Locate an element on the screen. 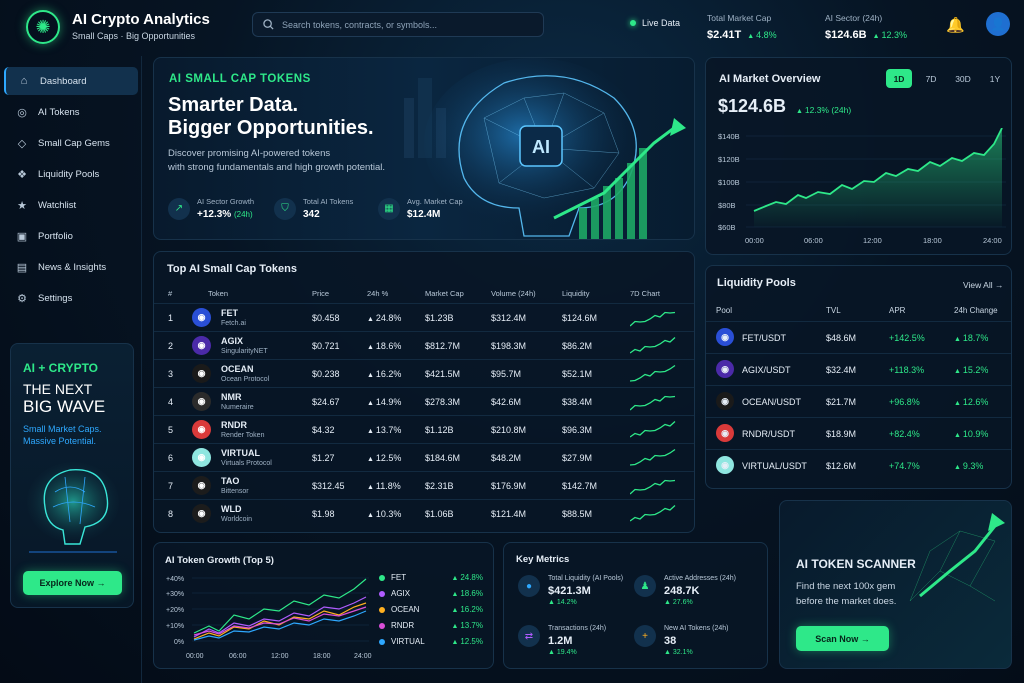  legend-item: AGIX 18.6% is located at coordinates (431, 593).